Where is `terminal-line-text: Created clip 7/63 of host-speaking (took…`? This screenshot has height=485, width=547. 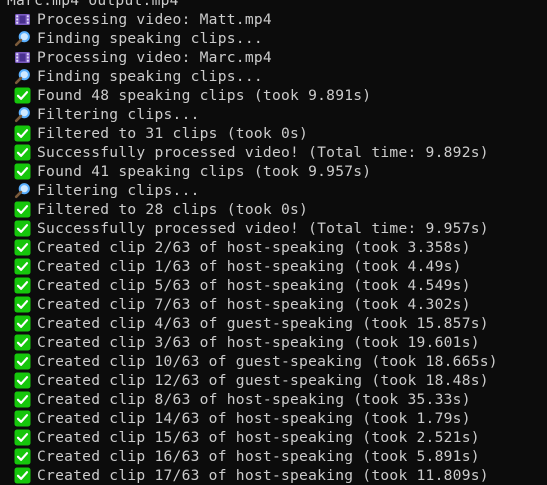 terminal-line-text: Created clip 7/63 of host-speaking (took… is located at coordinates (254, 304).